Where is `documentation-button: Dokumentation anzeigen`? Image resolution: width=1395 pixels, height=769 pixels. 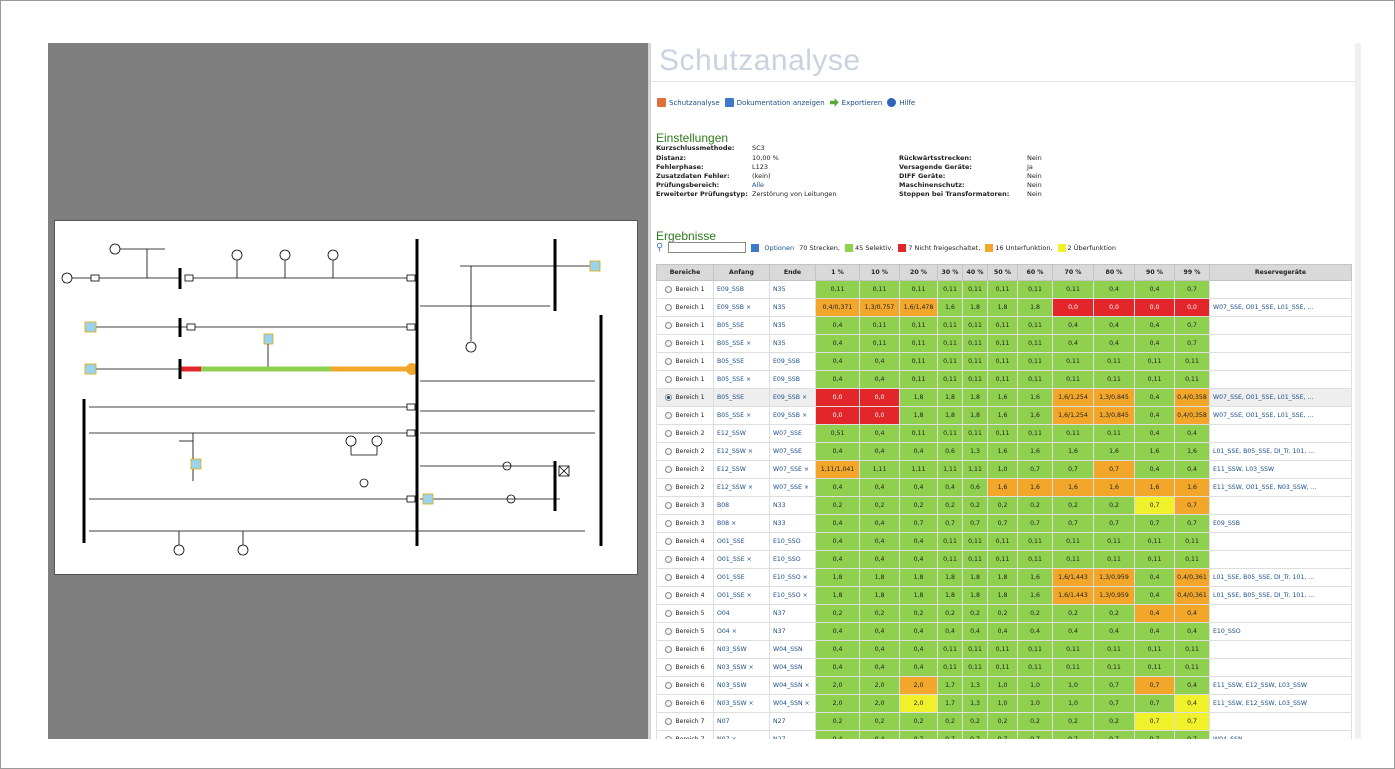
documentation-button: Dokumentation anzeigen is located at coordinates (774, 102).